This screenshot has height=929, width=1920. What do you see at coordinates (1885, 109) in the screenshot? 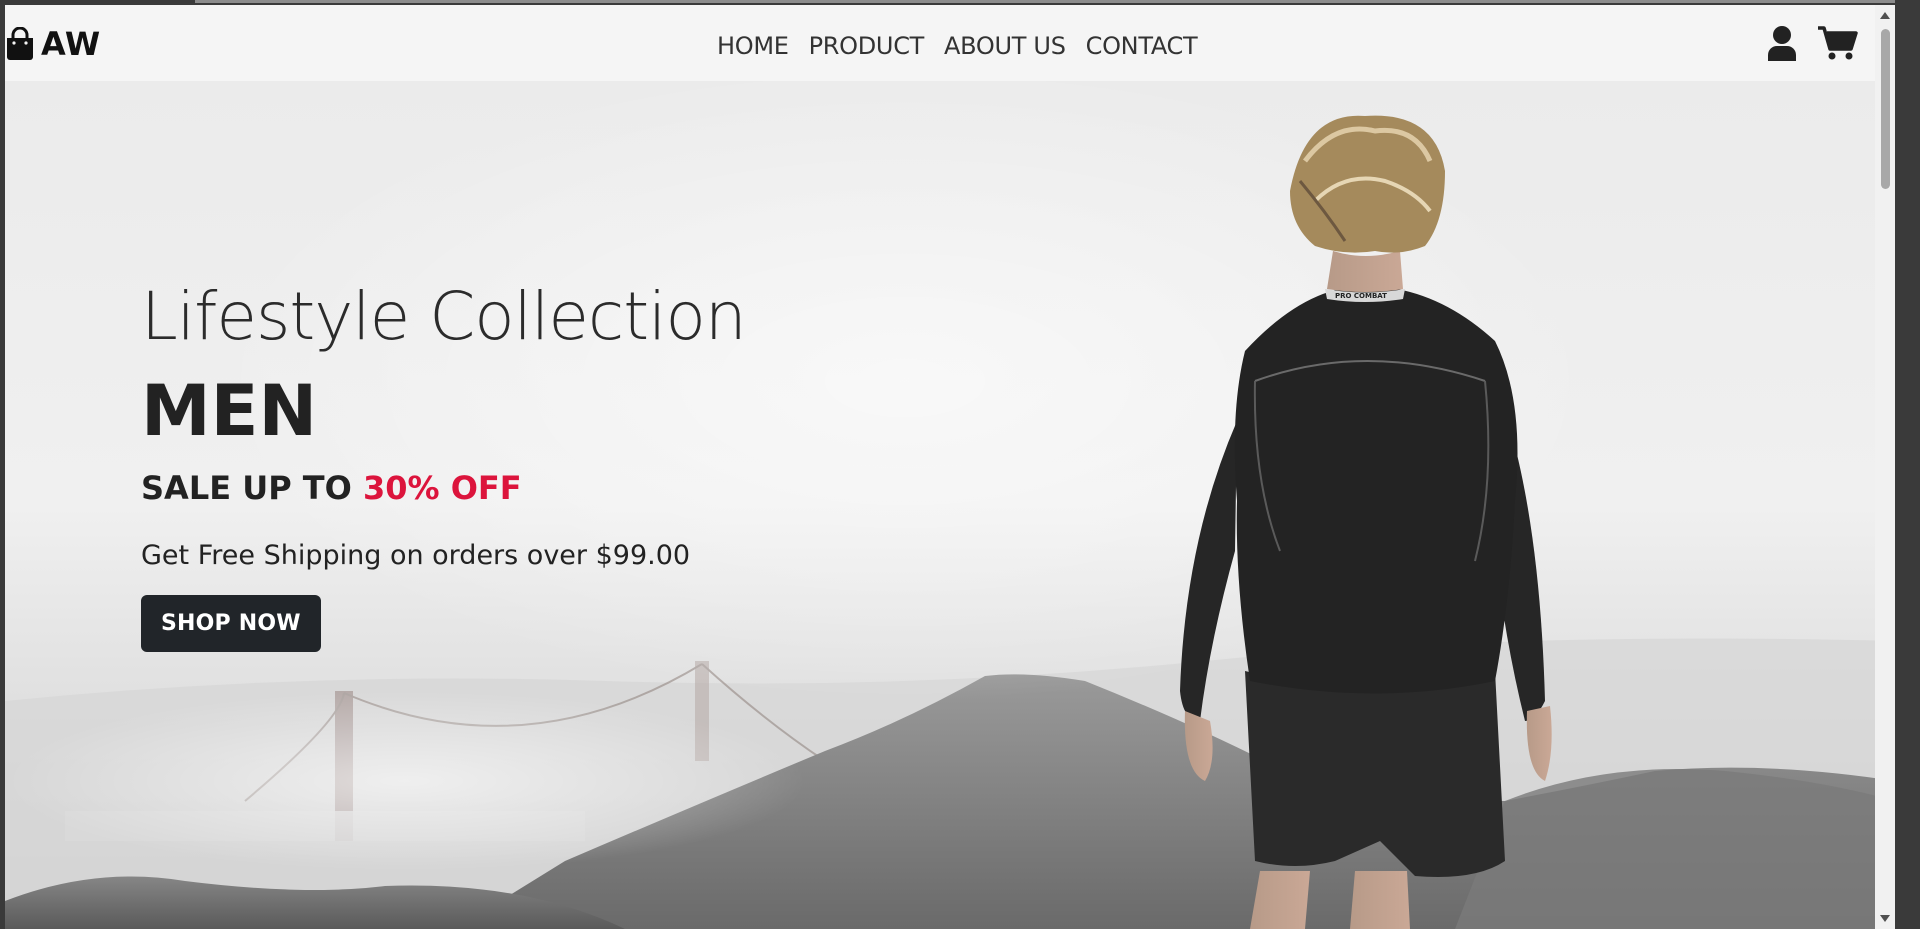
I see `scrollbar-thumb` at bounding box center [1885, 109].